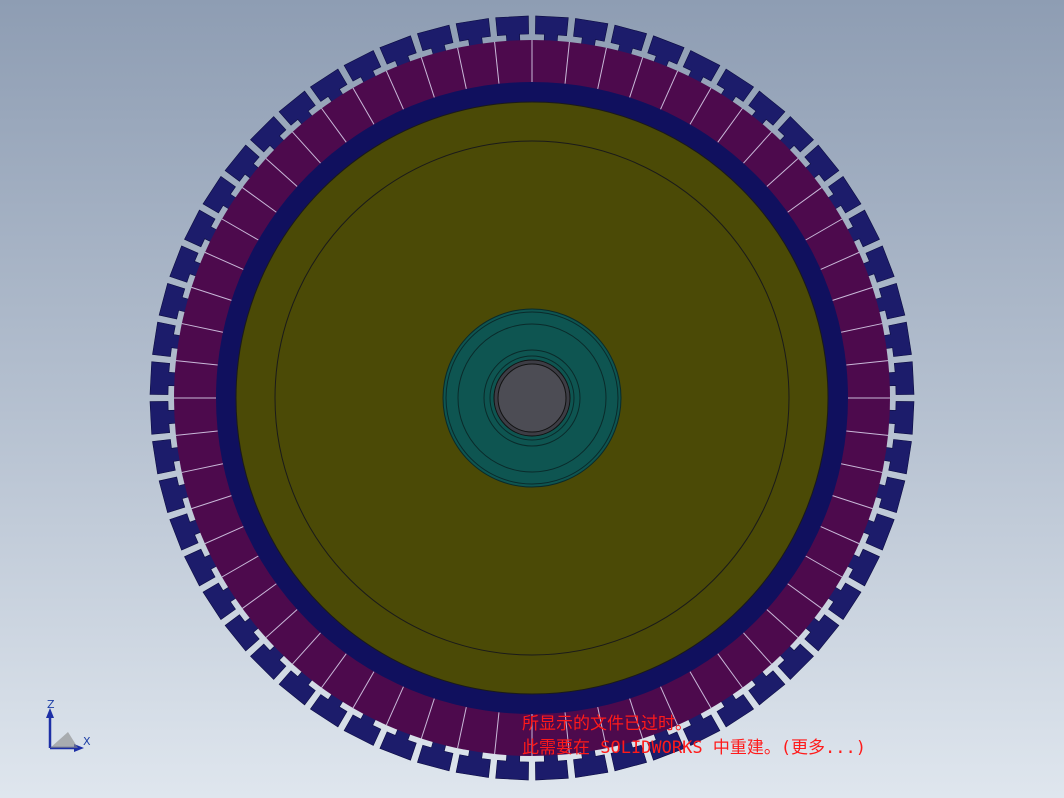 The height and width of the screenshot is (798, 1064). I want to click on rebuild-warning-line1: 所显示的文件已过时。, so click(607, 724).